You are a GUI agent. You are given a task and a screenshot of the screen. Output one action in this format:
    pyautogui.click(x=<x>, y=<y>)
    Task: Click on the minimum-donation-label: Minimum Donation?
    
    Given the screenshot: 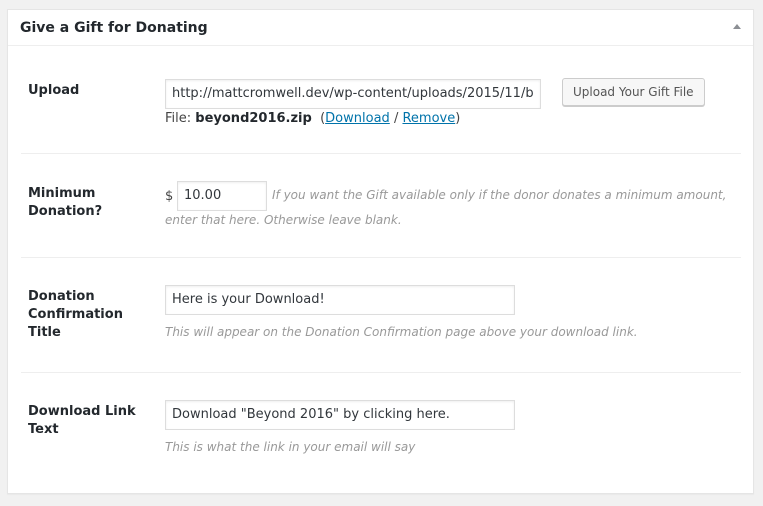 What is the action you would take?
    pyautogui.click(x=65, y=202)
    